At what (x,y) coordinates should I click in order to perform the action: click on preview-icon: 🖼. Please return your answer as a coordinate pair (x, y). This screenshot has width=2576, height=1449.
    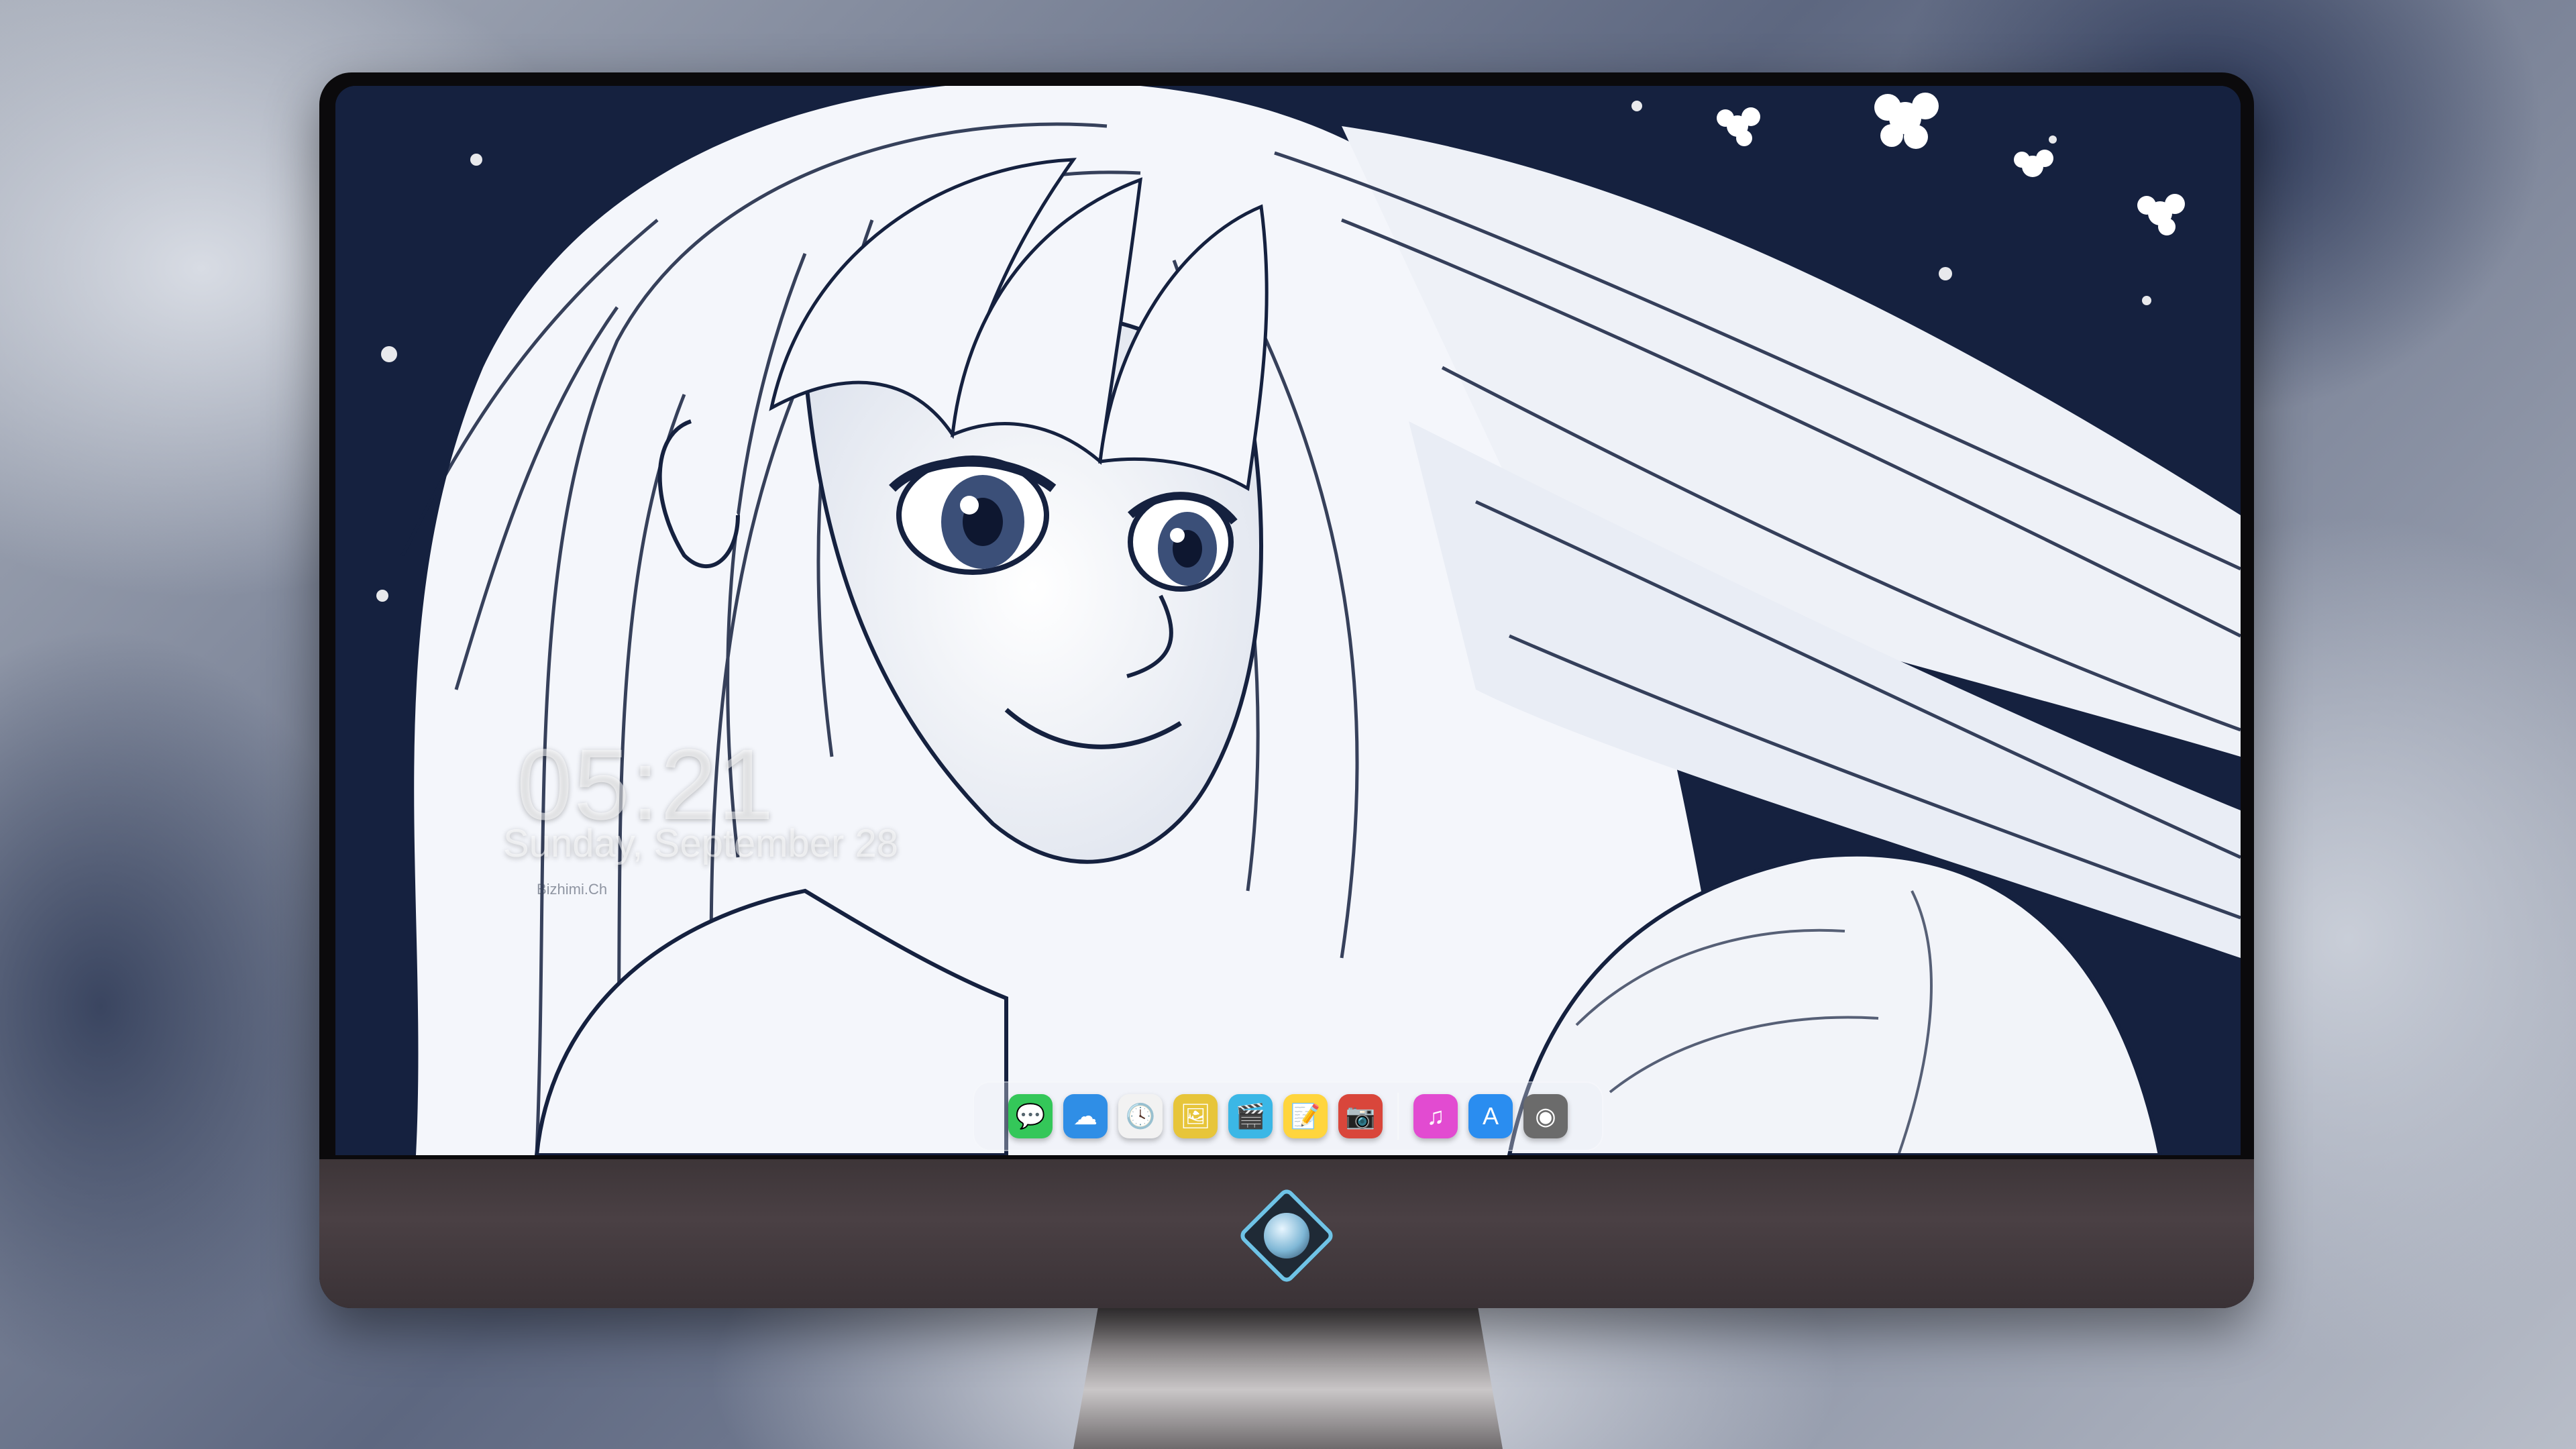
    Looking at the image, I should click on (1195, 1116).